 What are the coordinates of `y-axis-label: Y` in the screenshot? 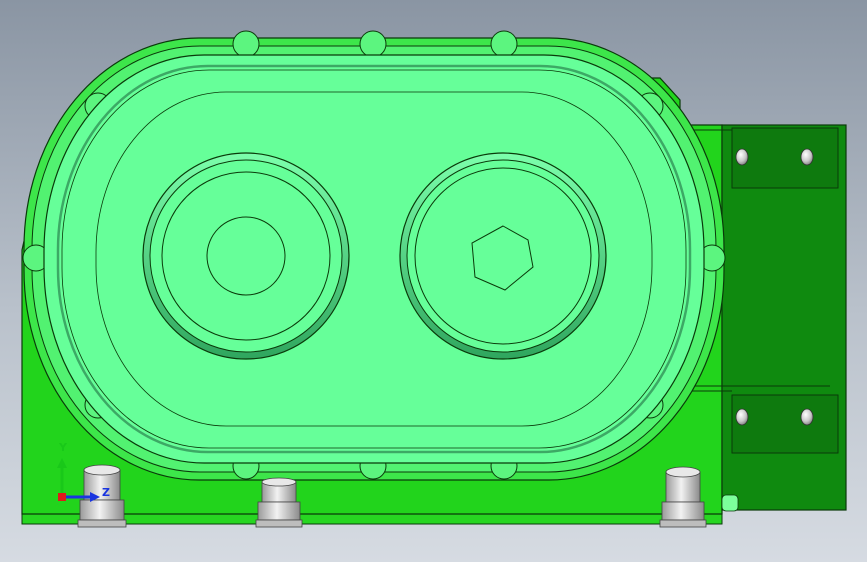 It's located at (63, 447).